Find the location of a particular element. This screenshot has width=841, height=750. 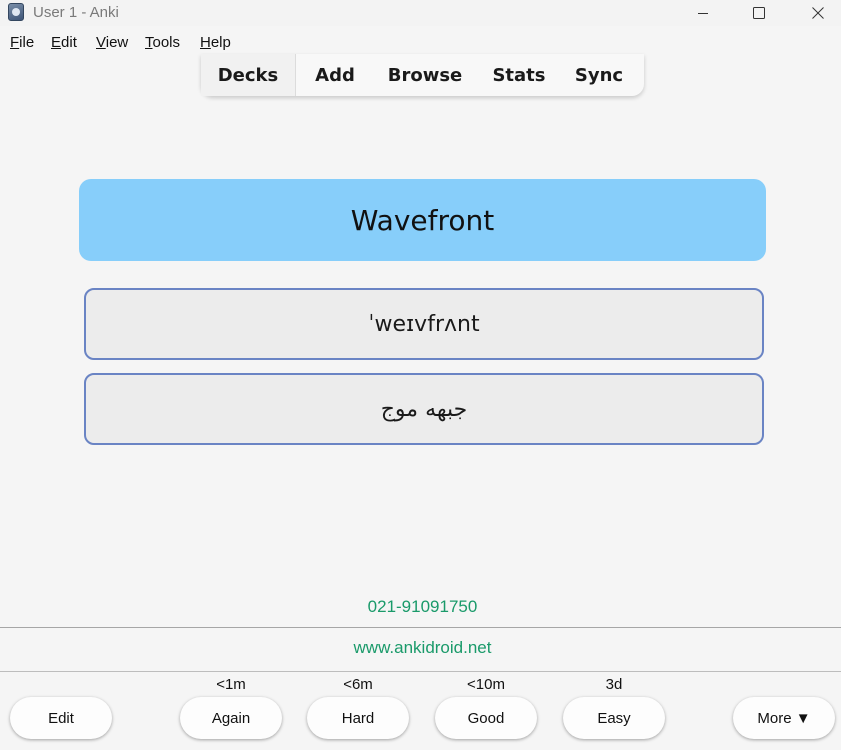

website-link: www.ankidroid.net is located at coordinates (420, 648).